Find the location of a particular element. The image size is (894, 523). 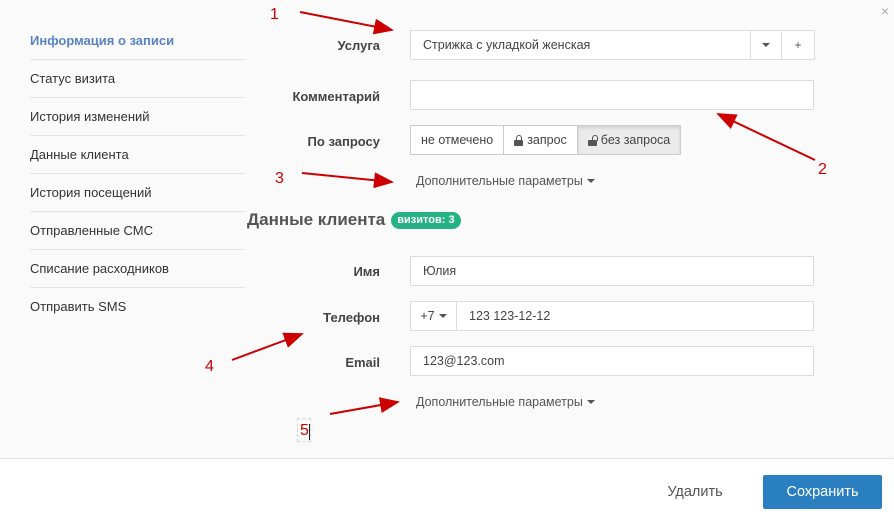

phone-code-select: +7 is located at coordinates (433, 316).